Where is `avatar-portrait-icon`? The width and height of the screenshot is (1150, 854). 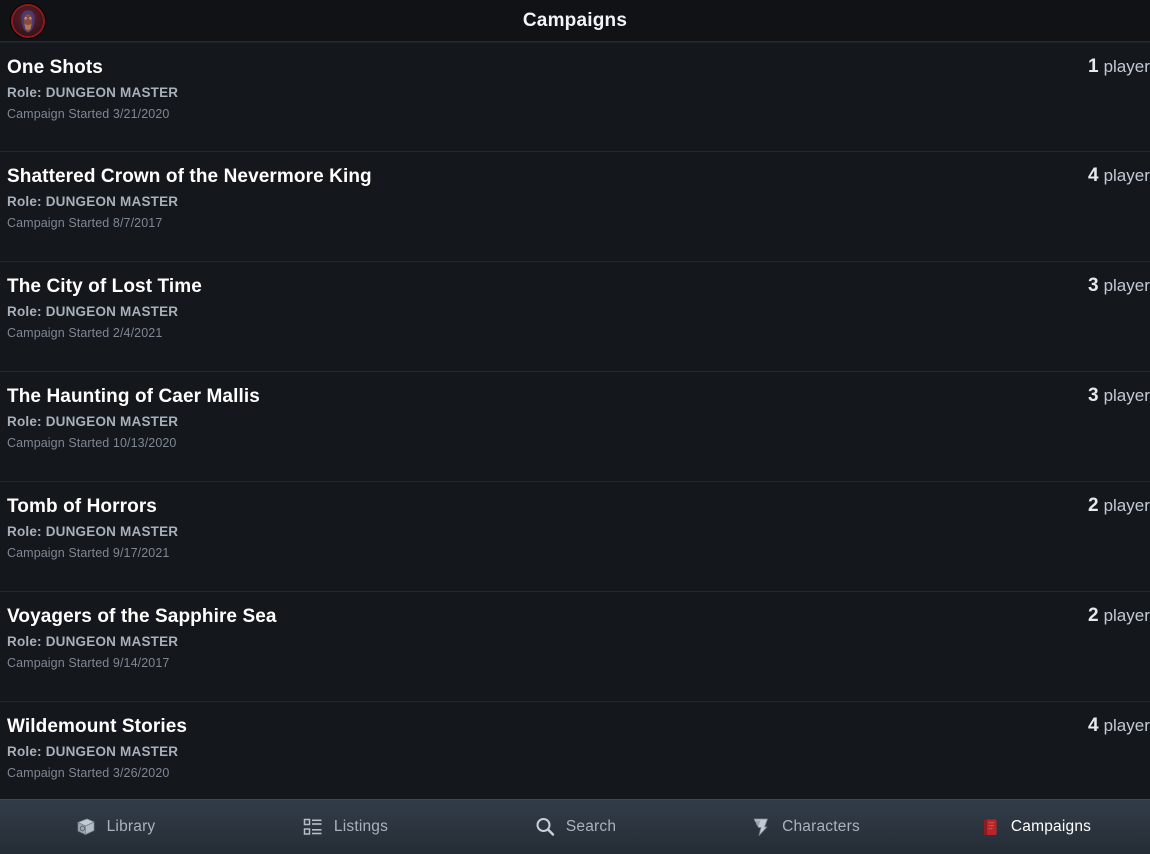
avatar-portrait-icon is located at coordinates (28, 21).